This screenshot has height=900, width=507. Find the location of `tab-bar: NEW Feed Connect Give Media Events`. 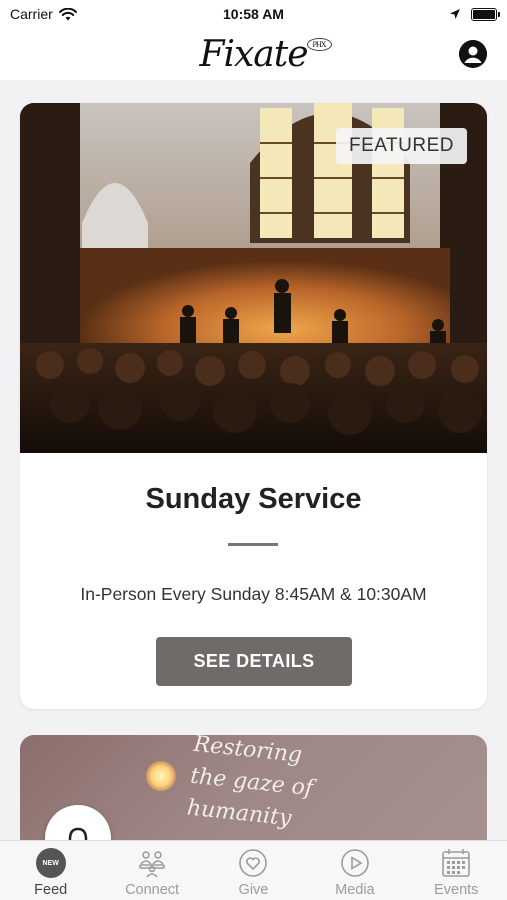

tab-bar: NEW Feed Connect Give Media Events is located at coordinates (253, 870).